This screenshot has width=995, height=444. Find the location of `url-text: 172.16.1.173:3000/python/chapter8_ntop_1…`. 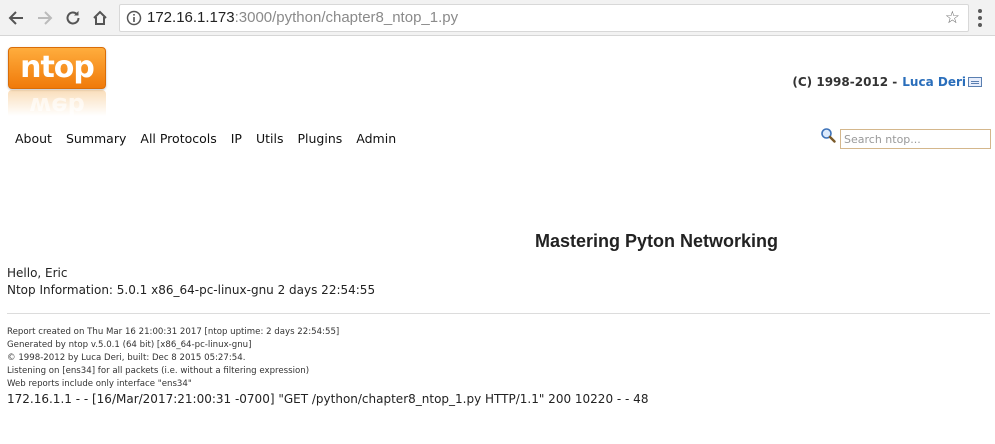

url-text: 172.16.1.173:3000/python/chapter8_ntop_1… is located at coordinates (302, 18).